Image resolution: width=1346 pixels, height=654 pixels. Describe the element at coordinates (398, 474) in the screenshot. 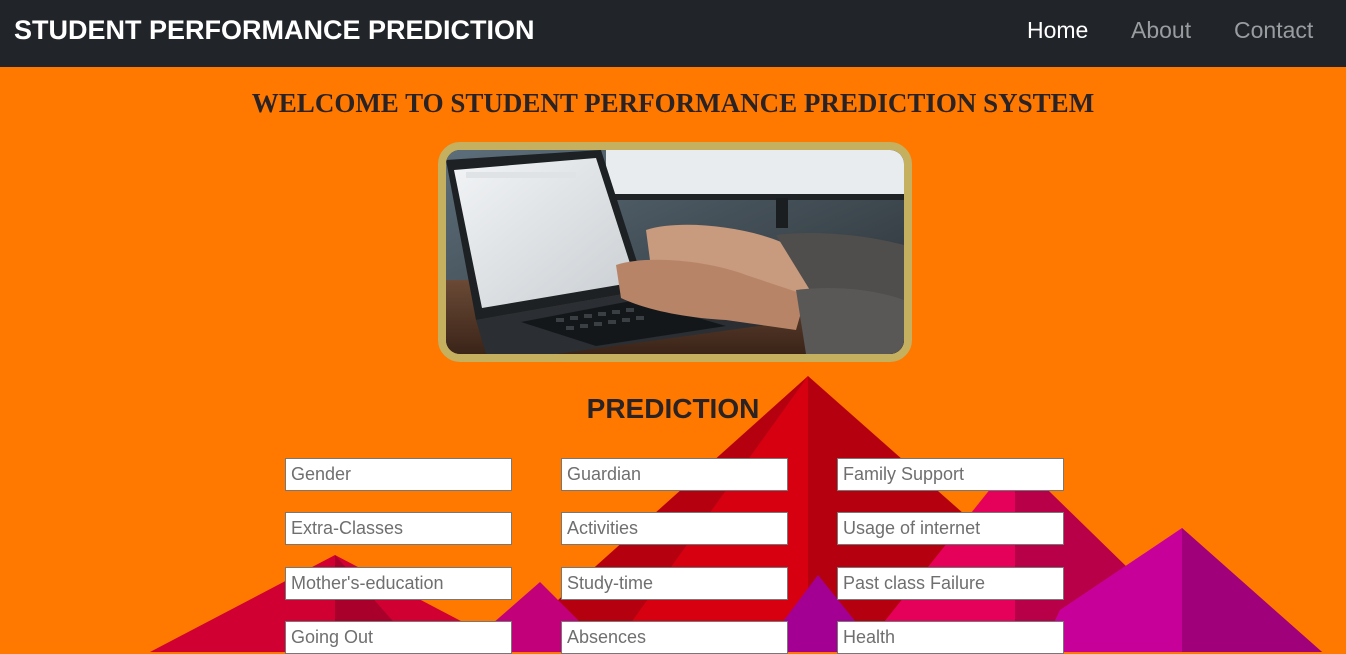

I see `gender-field` at that location.